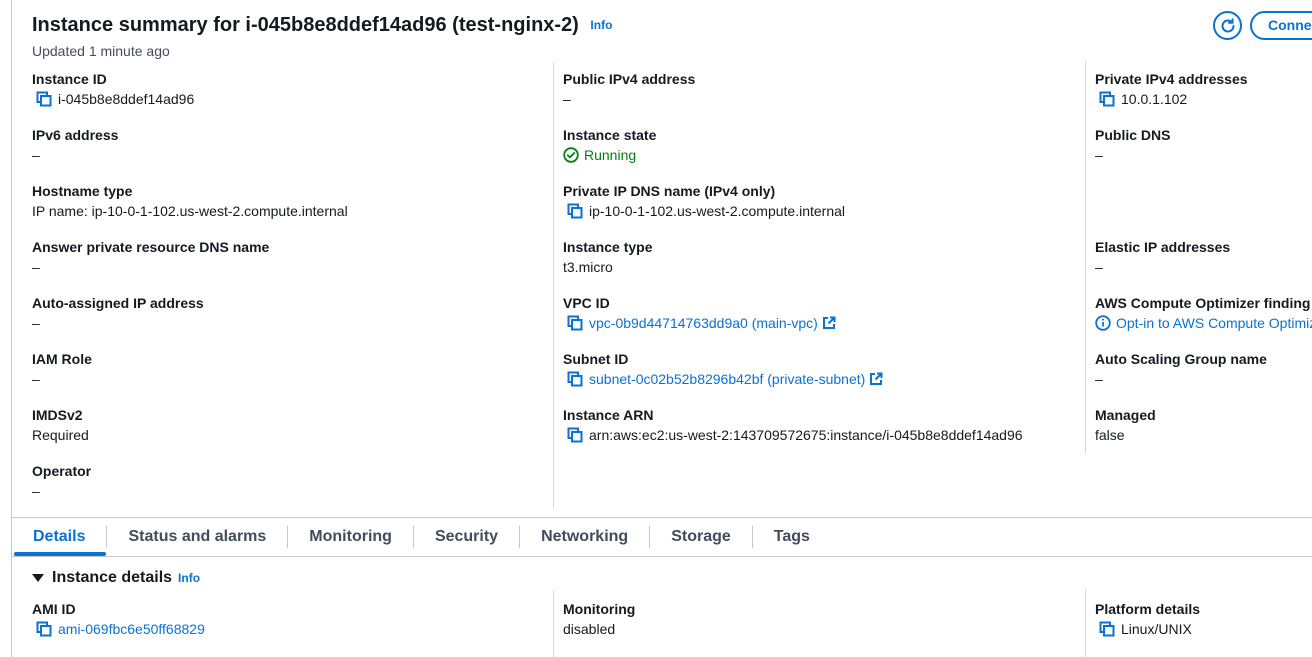 The width and height of the screenshot is (1312, 657). I want to click on field-label: Auto-assigned IP address, so click(118, 303).